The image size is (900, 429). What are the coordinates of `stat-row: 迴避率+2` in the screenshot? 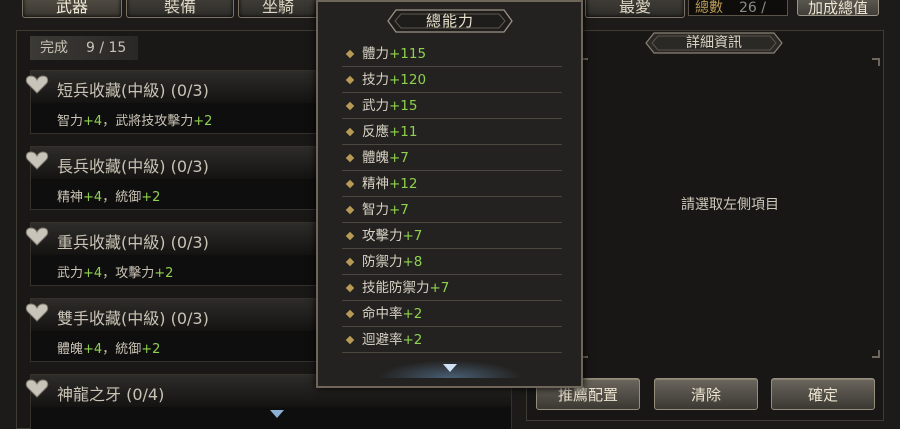 It's located at (452, 340).